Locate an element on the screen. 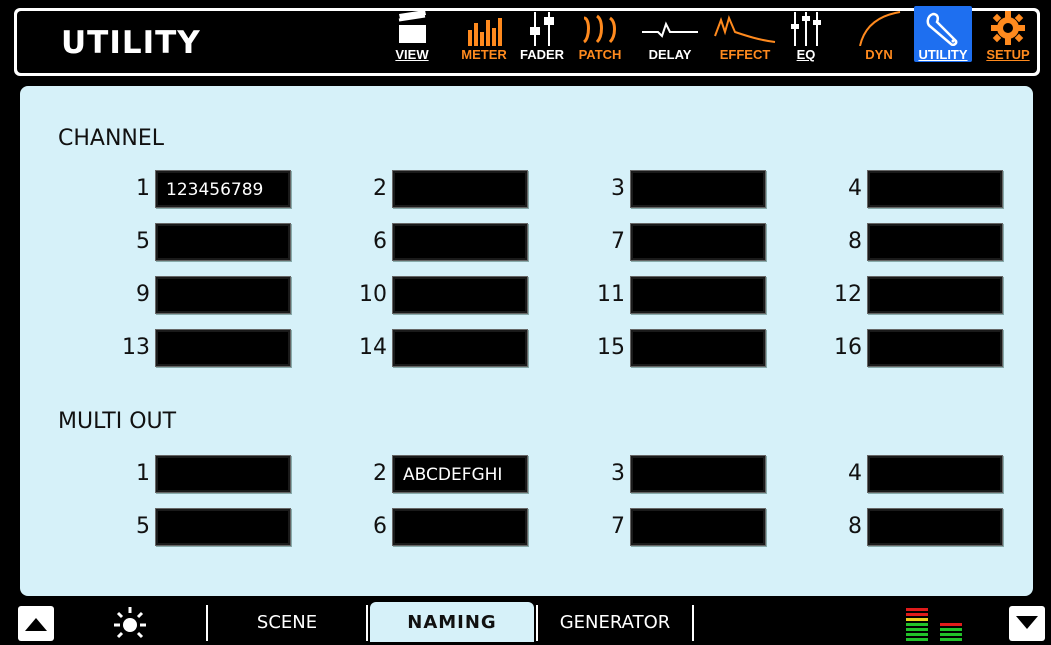  nav-fader-button: FADER is located at coordinates (542, 34).